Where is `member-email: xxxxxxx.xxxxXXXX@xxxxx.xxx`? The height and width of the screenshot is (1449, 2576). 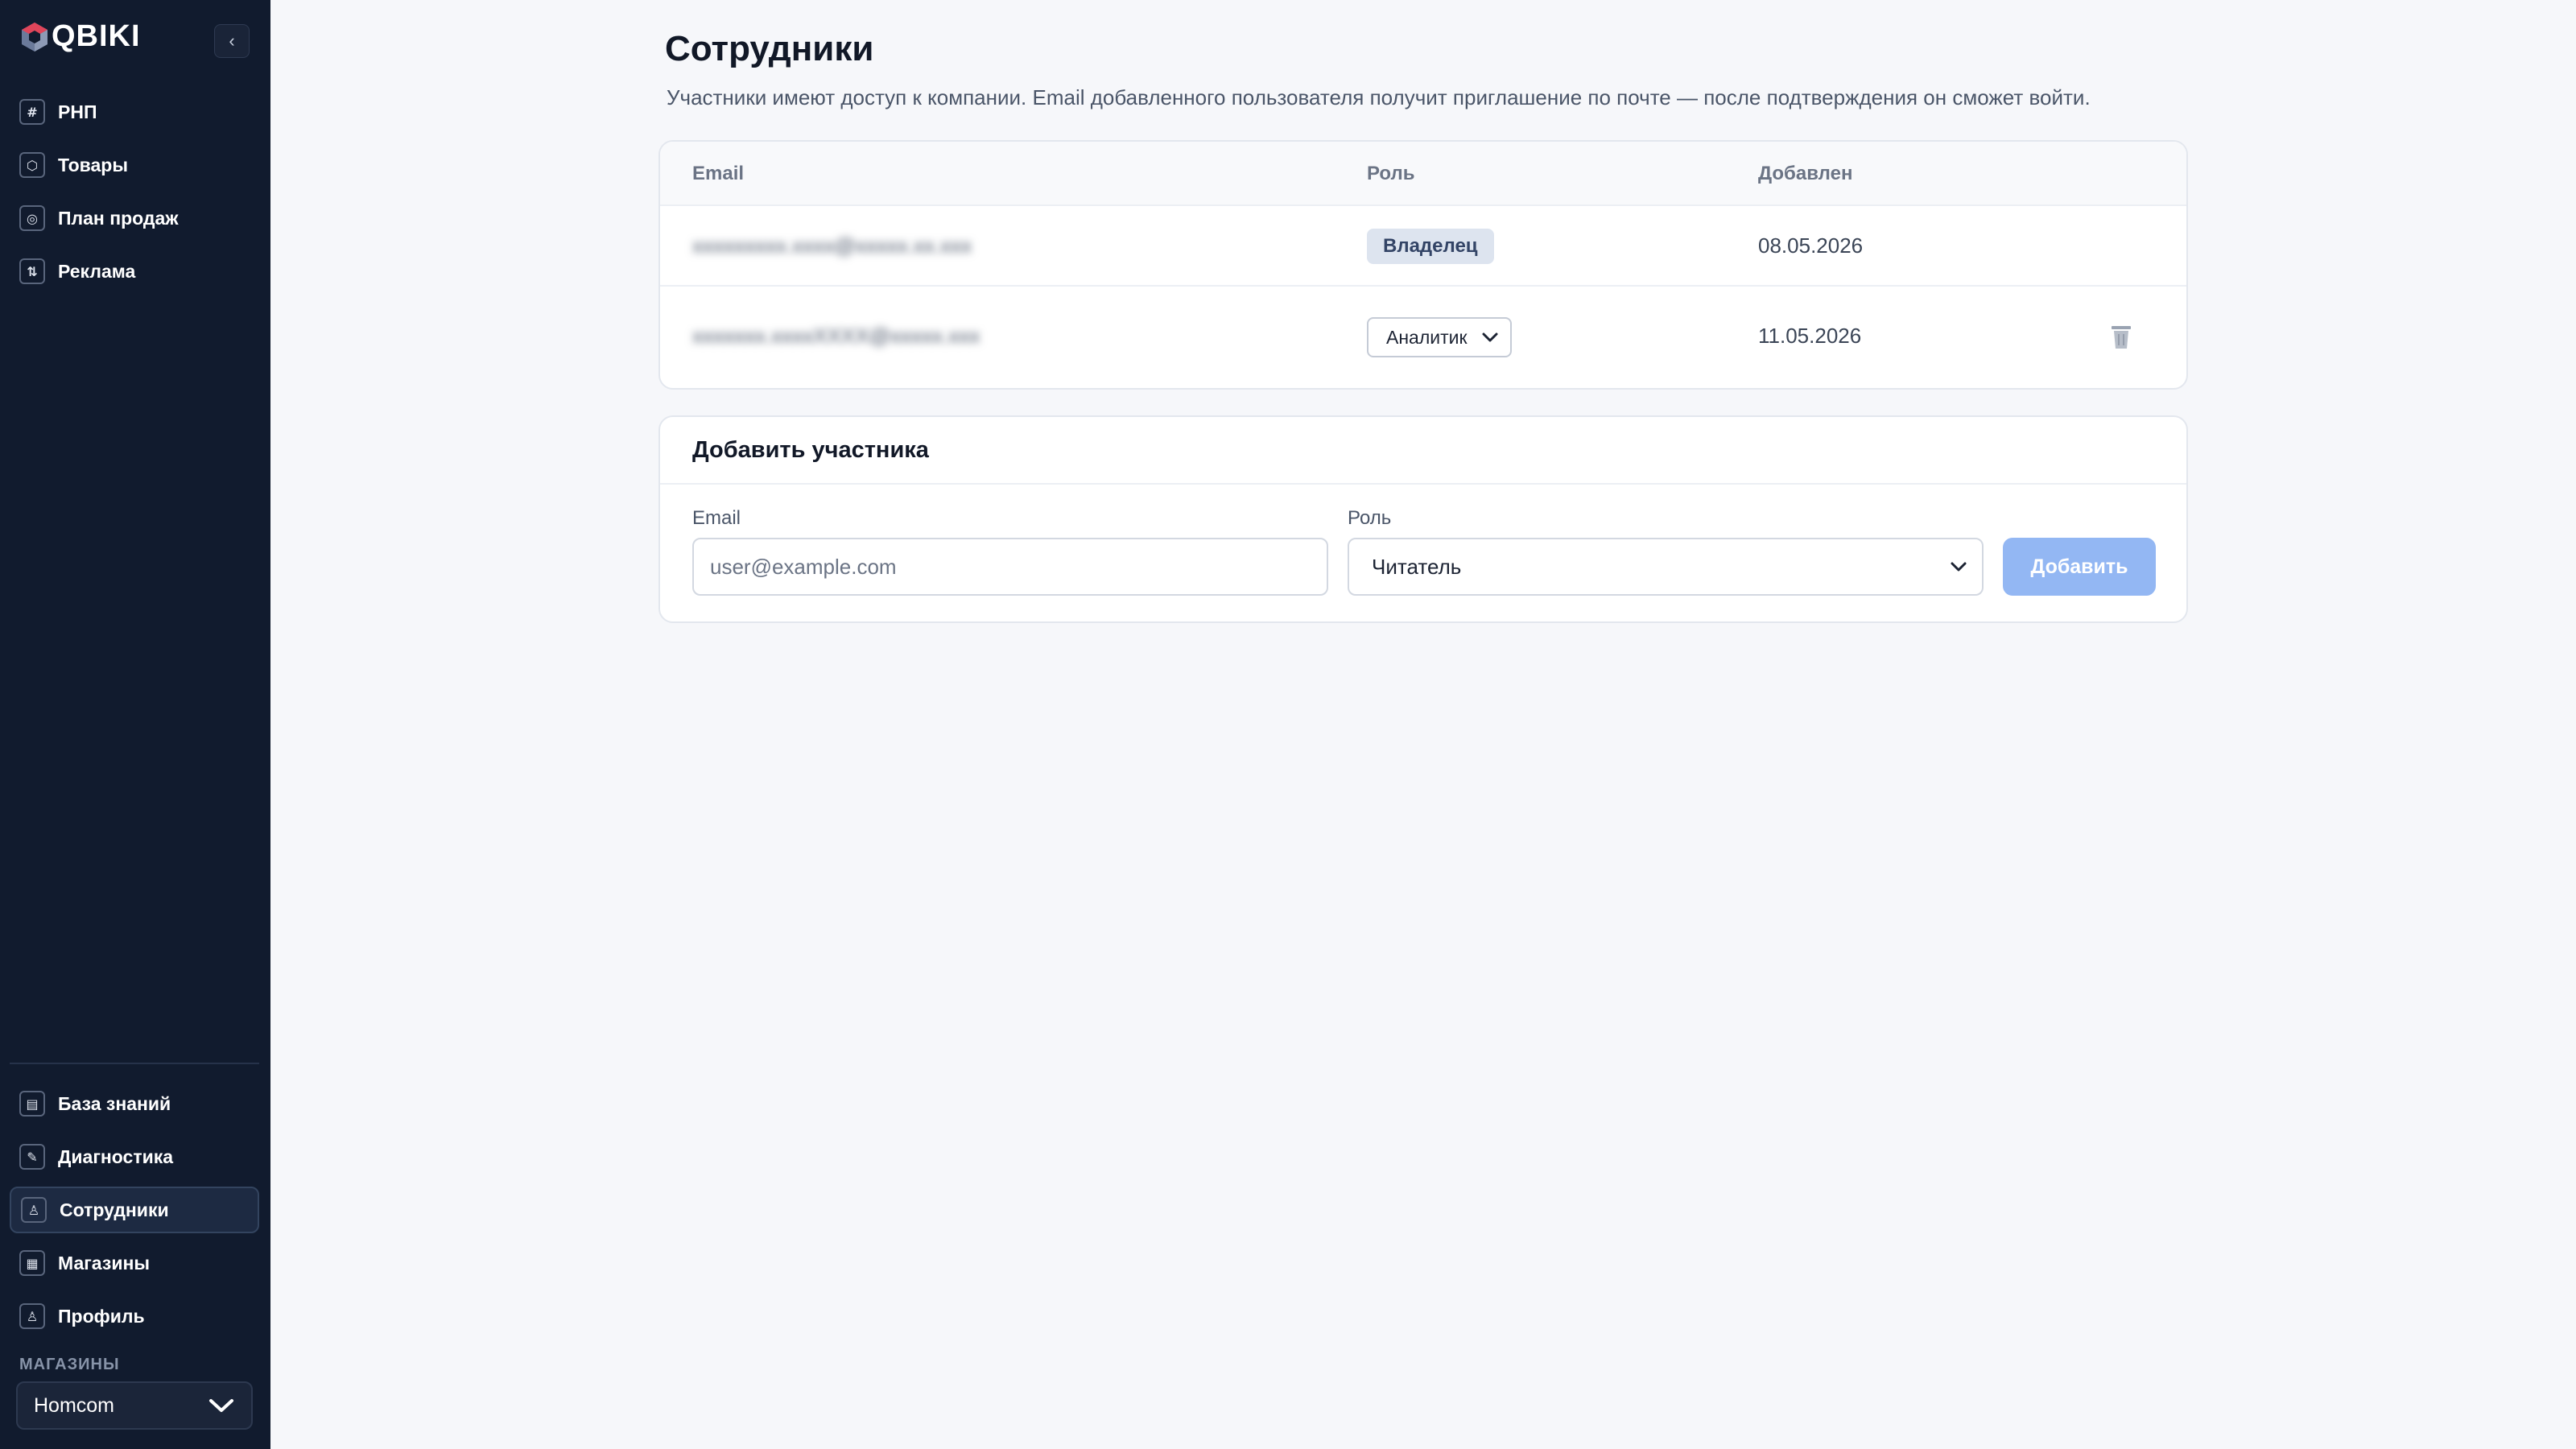 member-email: xxxxxxx.xxxxXXXX@xxxxx.xxx is located at coordinates (836, 336).